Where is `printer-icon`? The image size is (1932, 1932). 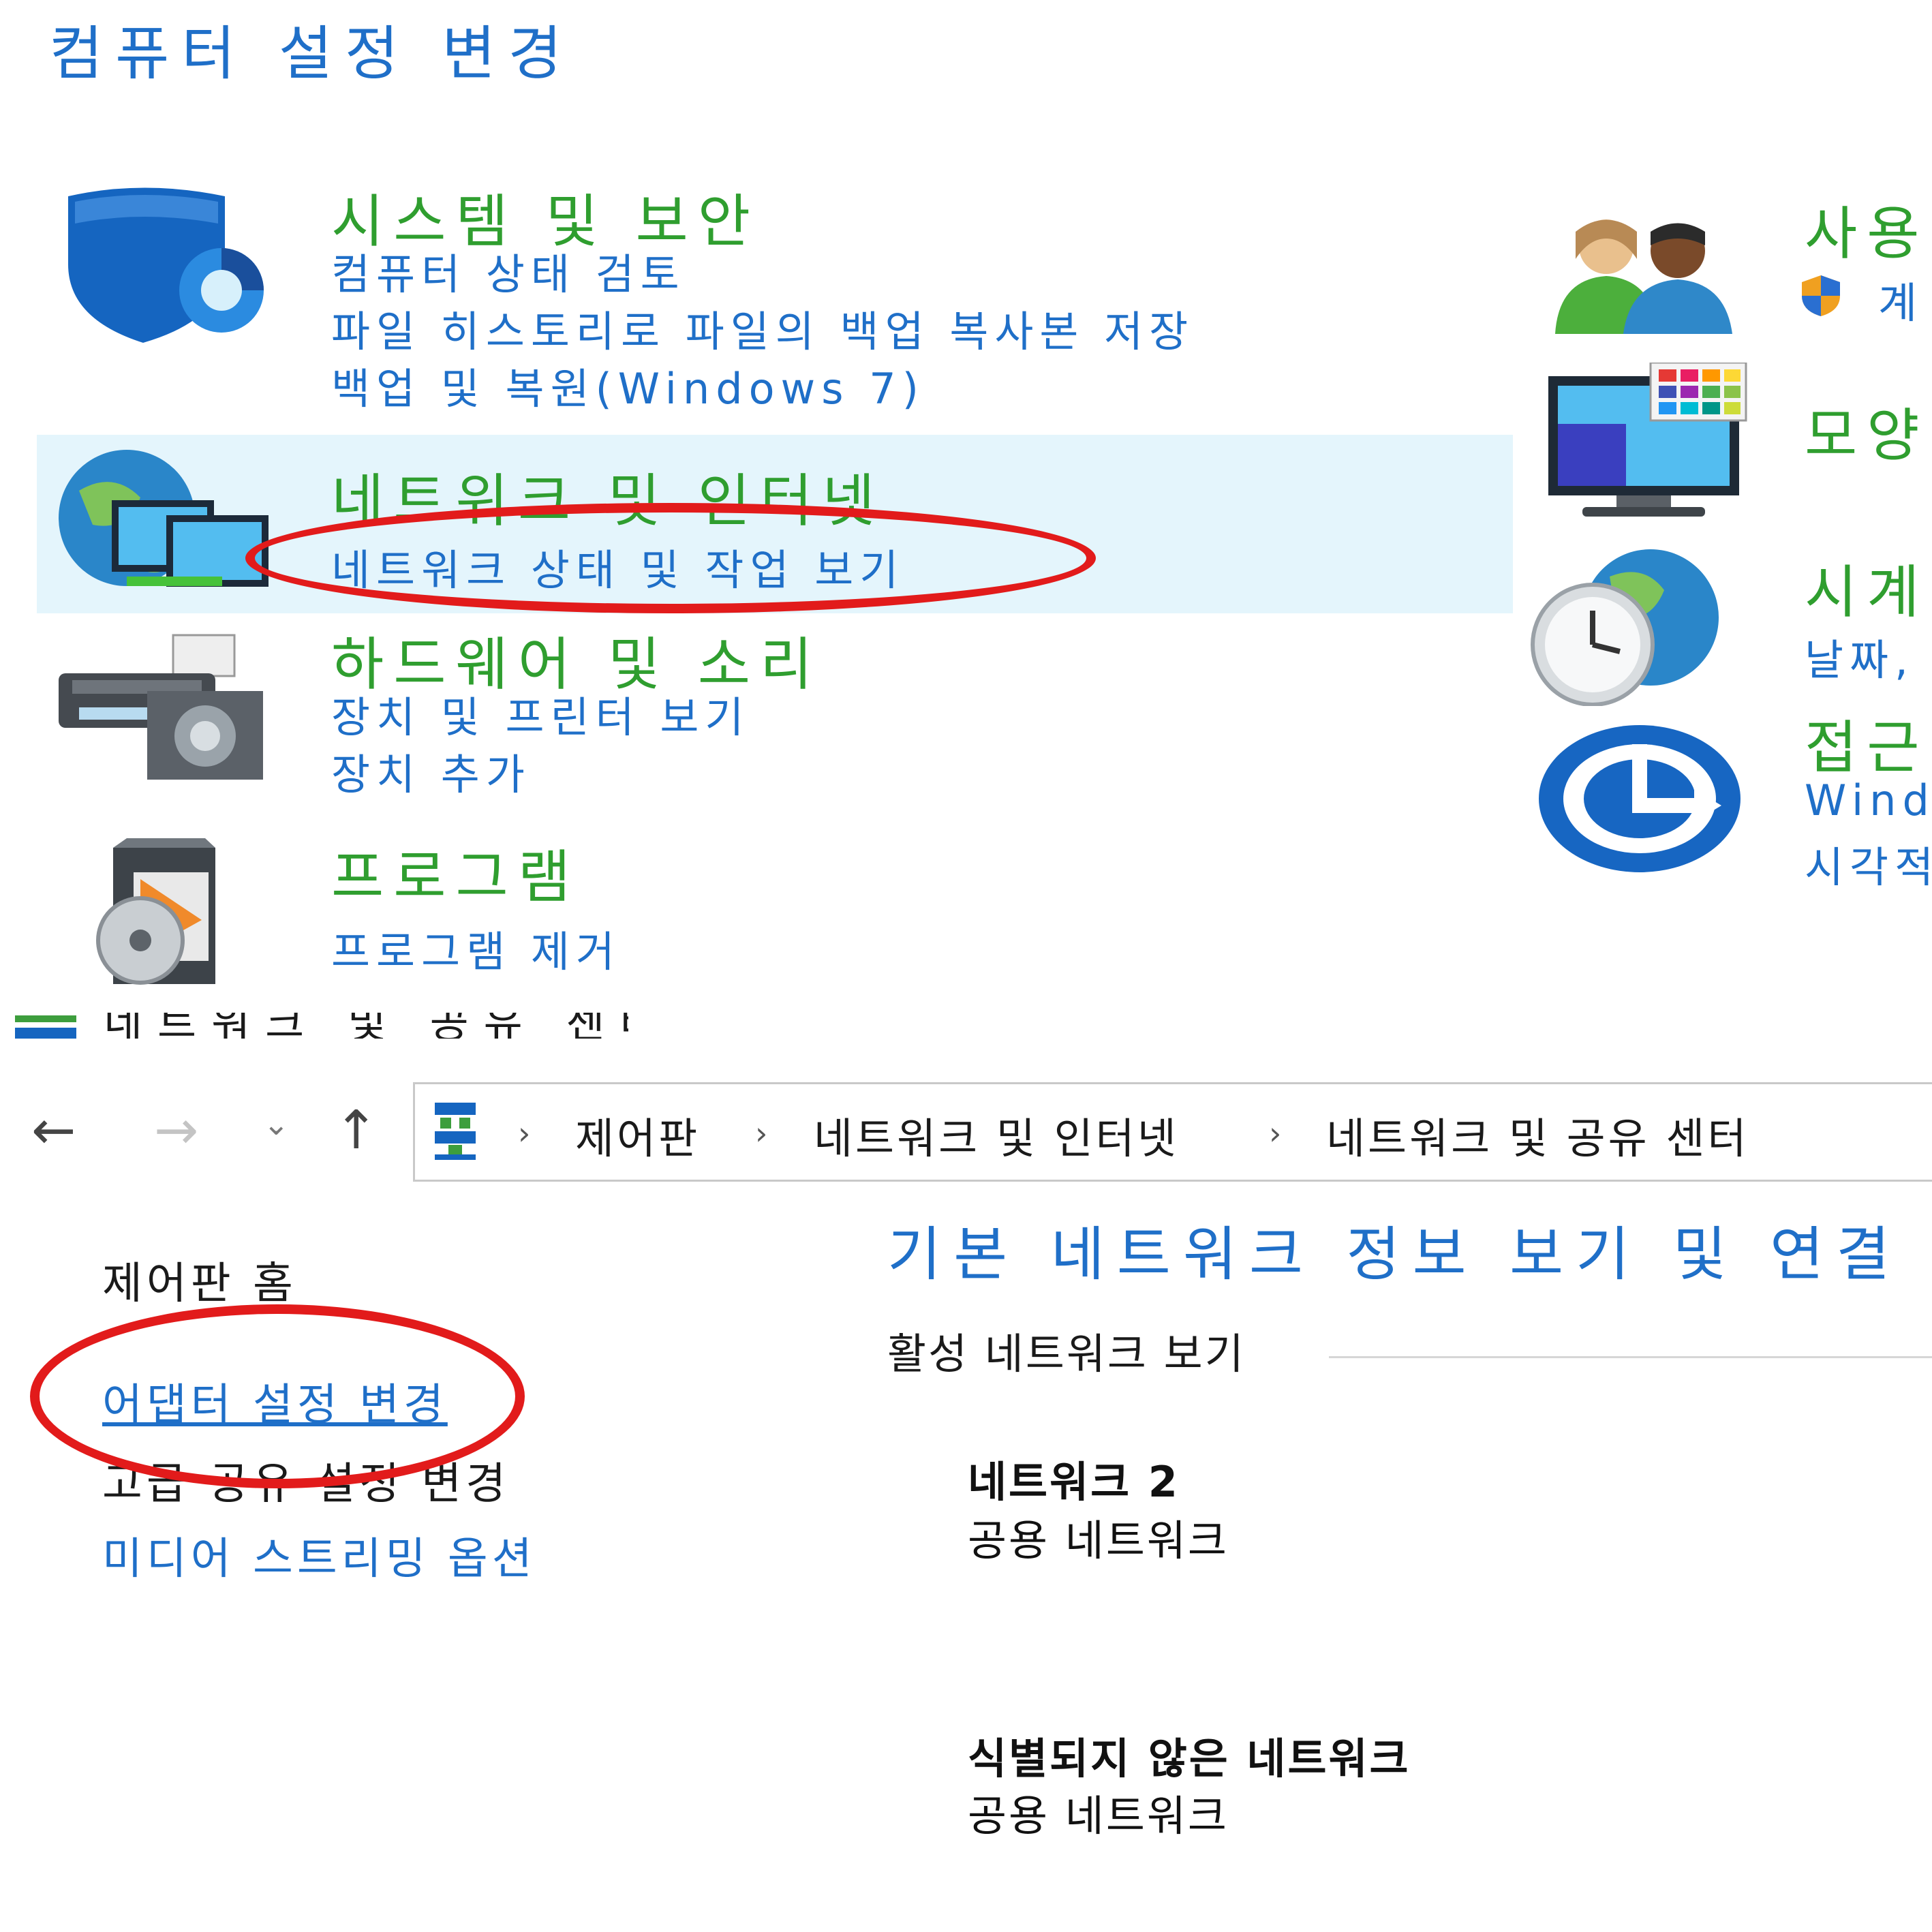
printer-icon is located at coordinates (164, 704).